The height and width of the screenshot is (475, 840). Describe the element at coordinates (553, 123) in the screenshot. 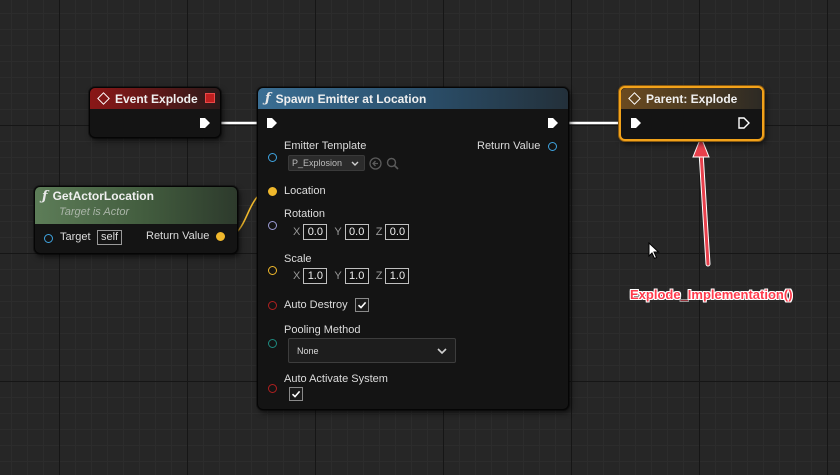

I see `spawn-exec-out-pin` at that location.